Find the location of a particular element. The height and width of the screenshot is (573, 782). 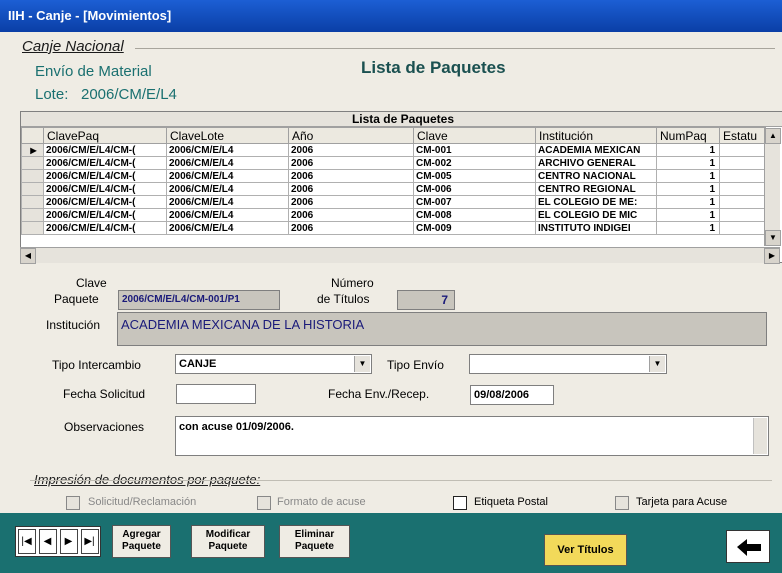

modificar-paquete-button: Modificar Paquete is located at coordinates (228, 541).